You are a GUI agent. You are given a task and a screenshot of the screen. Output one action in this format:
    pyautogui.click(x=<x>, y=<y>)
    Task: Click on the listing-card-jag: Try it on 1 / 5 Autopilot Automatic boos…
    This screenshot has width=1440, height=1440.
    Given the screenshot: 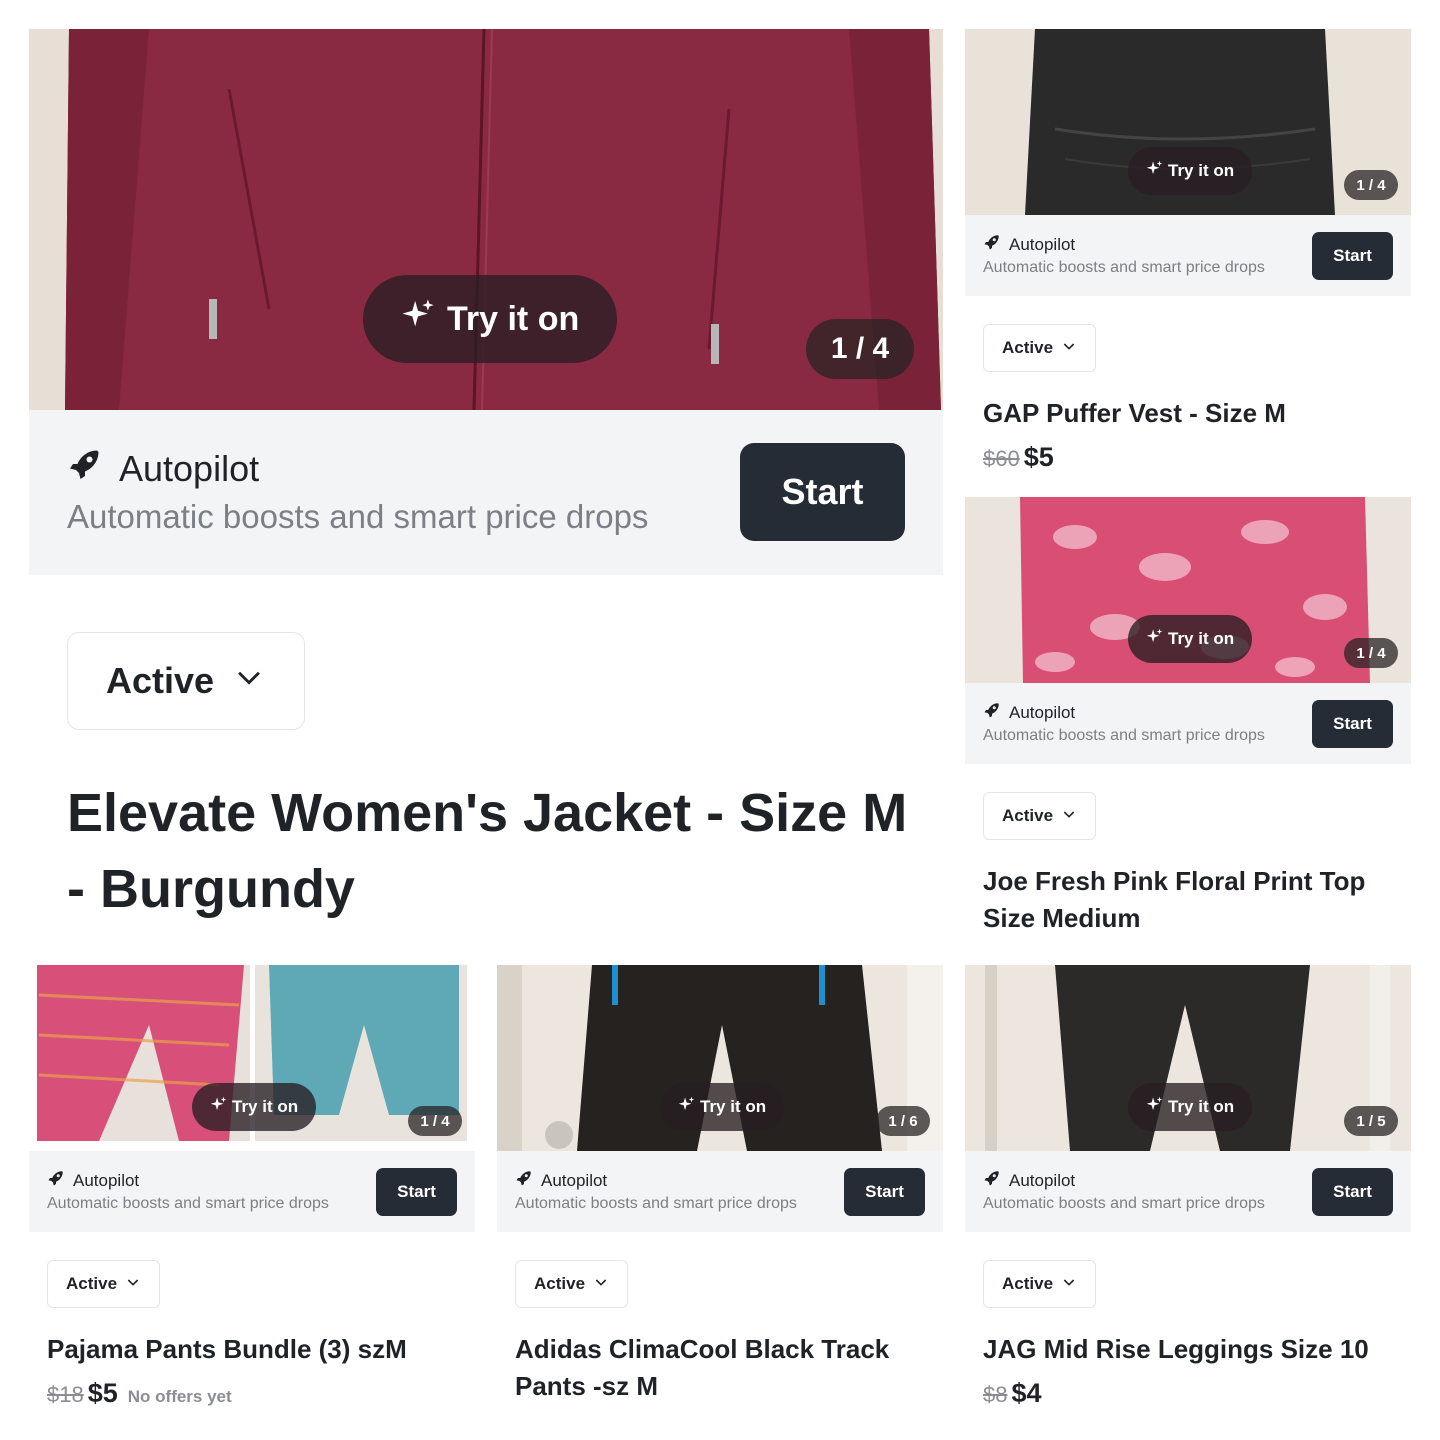 What is the action you would take?
    pyautogui.click(x=1188, y=1195)
    